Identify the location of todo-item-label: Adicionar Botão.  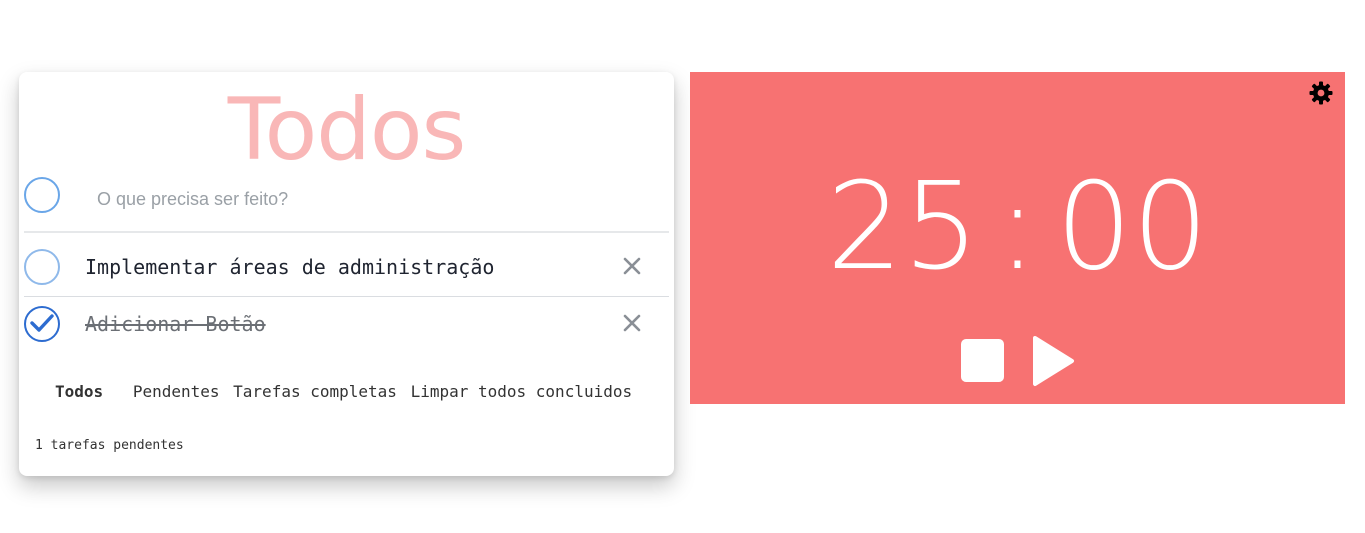
(175, 324).